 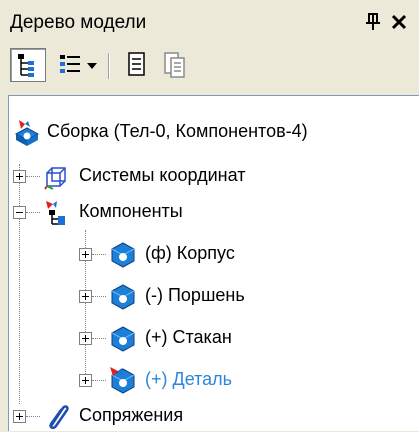 I want to click on tree-item-coordinate-systems: Системы координат, so click(x=209, y=176).